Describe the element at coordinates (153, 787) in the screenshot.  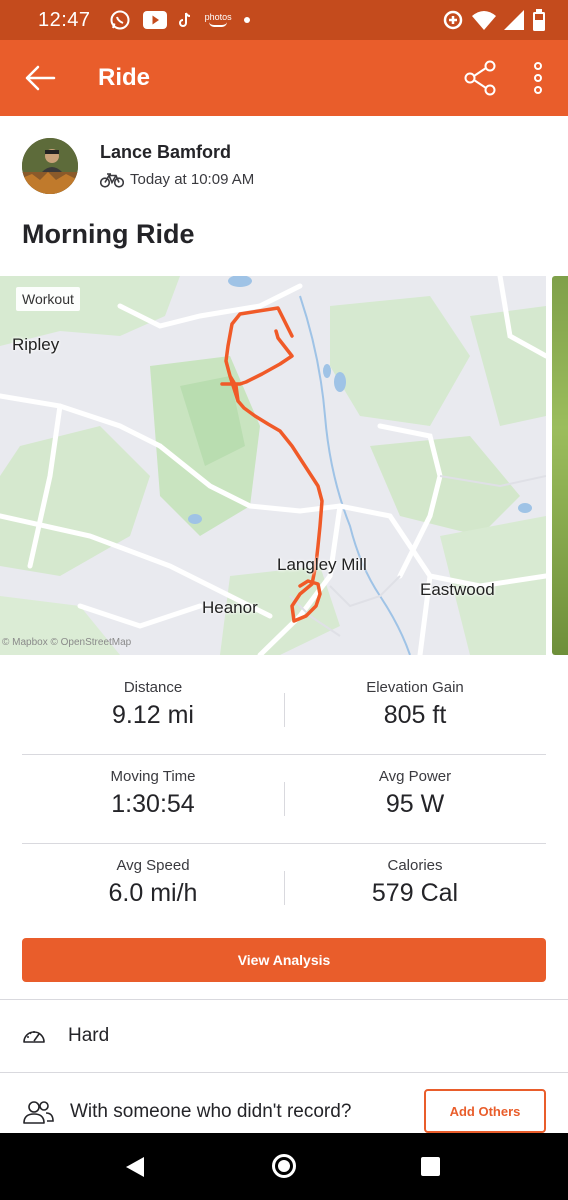
I see `stat-moving-time: Moving Time 1:30:54` at that location.